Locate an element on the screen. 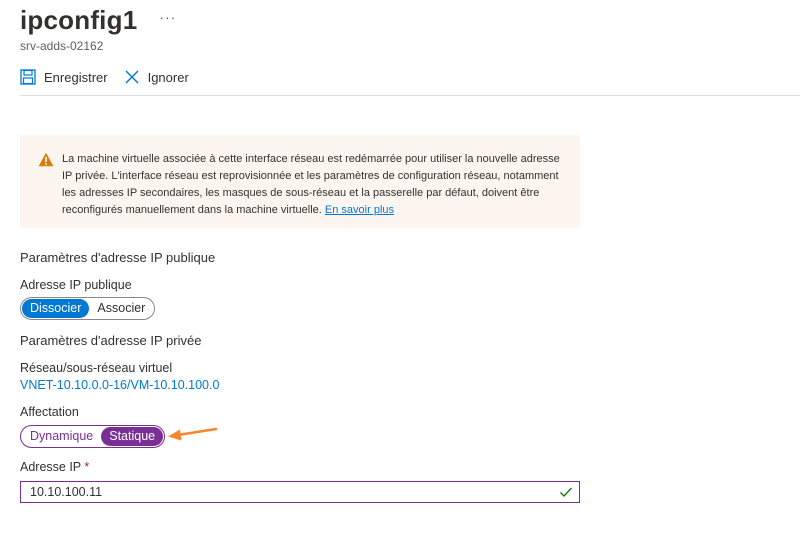 This screenshot has height=535, width=800. save-icon is located at coordinates (28, 77).